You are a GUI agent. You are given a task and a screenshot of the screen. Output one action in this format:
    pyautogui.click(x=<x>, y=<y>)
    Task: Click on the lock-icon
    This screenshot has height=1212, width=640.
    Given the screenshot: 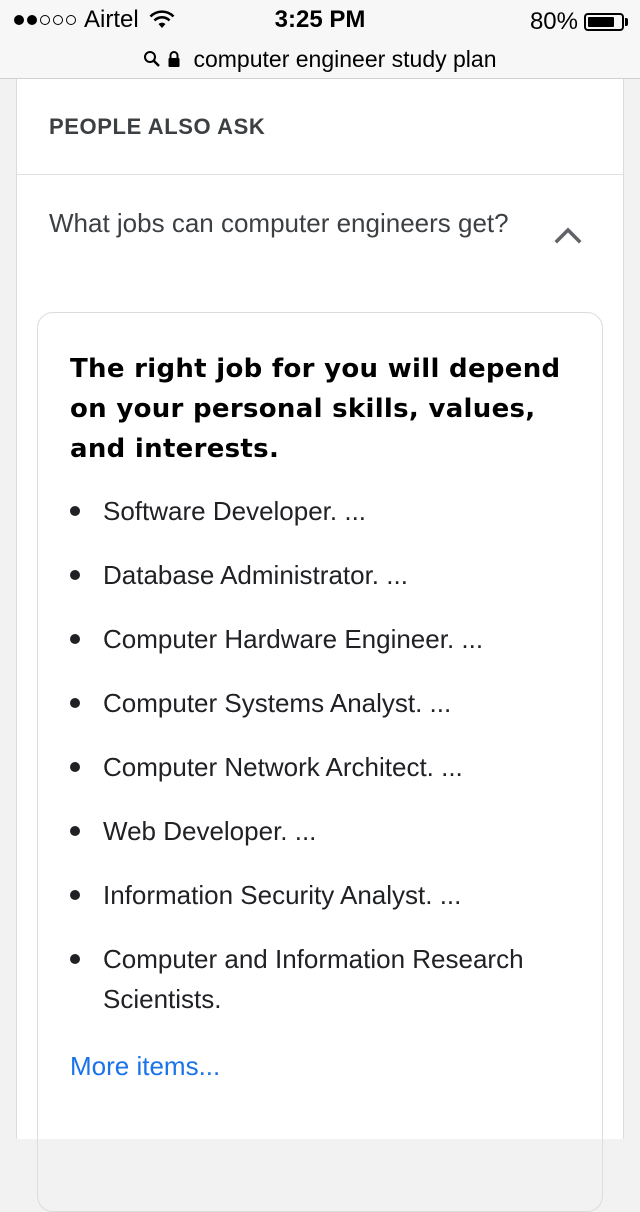 What is the action you would take?
    pyautogui.click(x=174, y=59)
    